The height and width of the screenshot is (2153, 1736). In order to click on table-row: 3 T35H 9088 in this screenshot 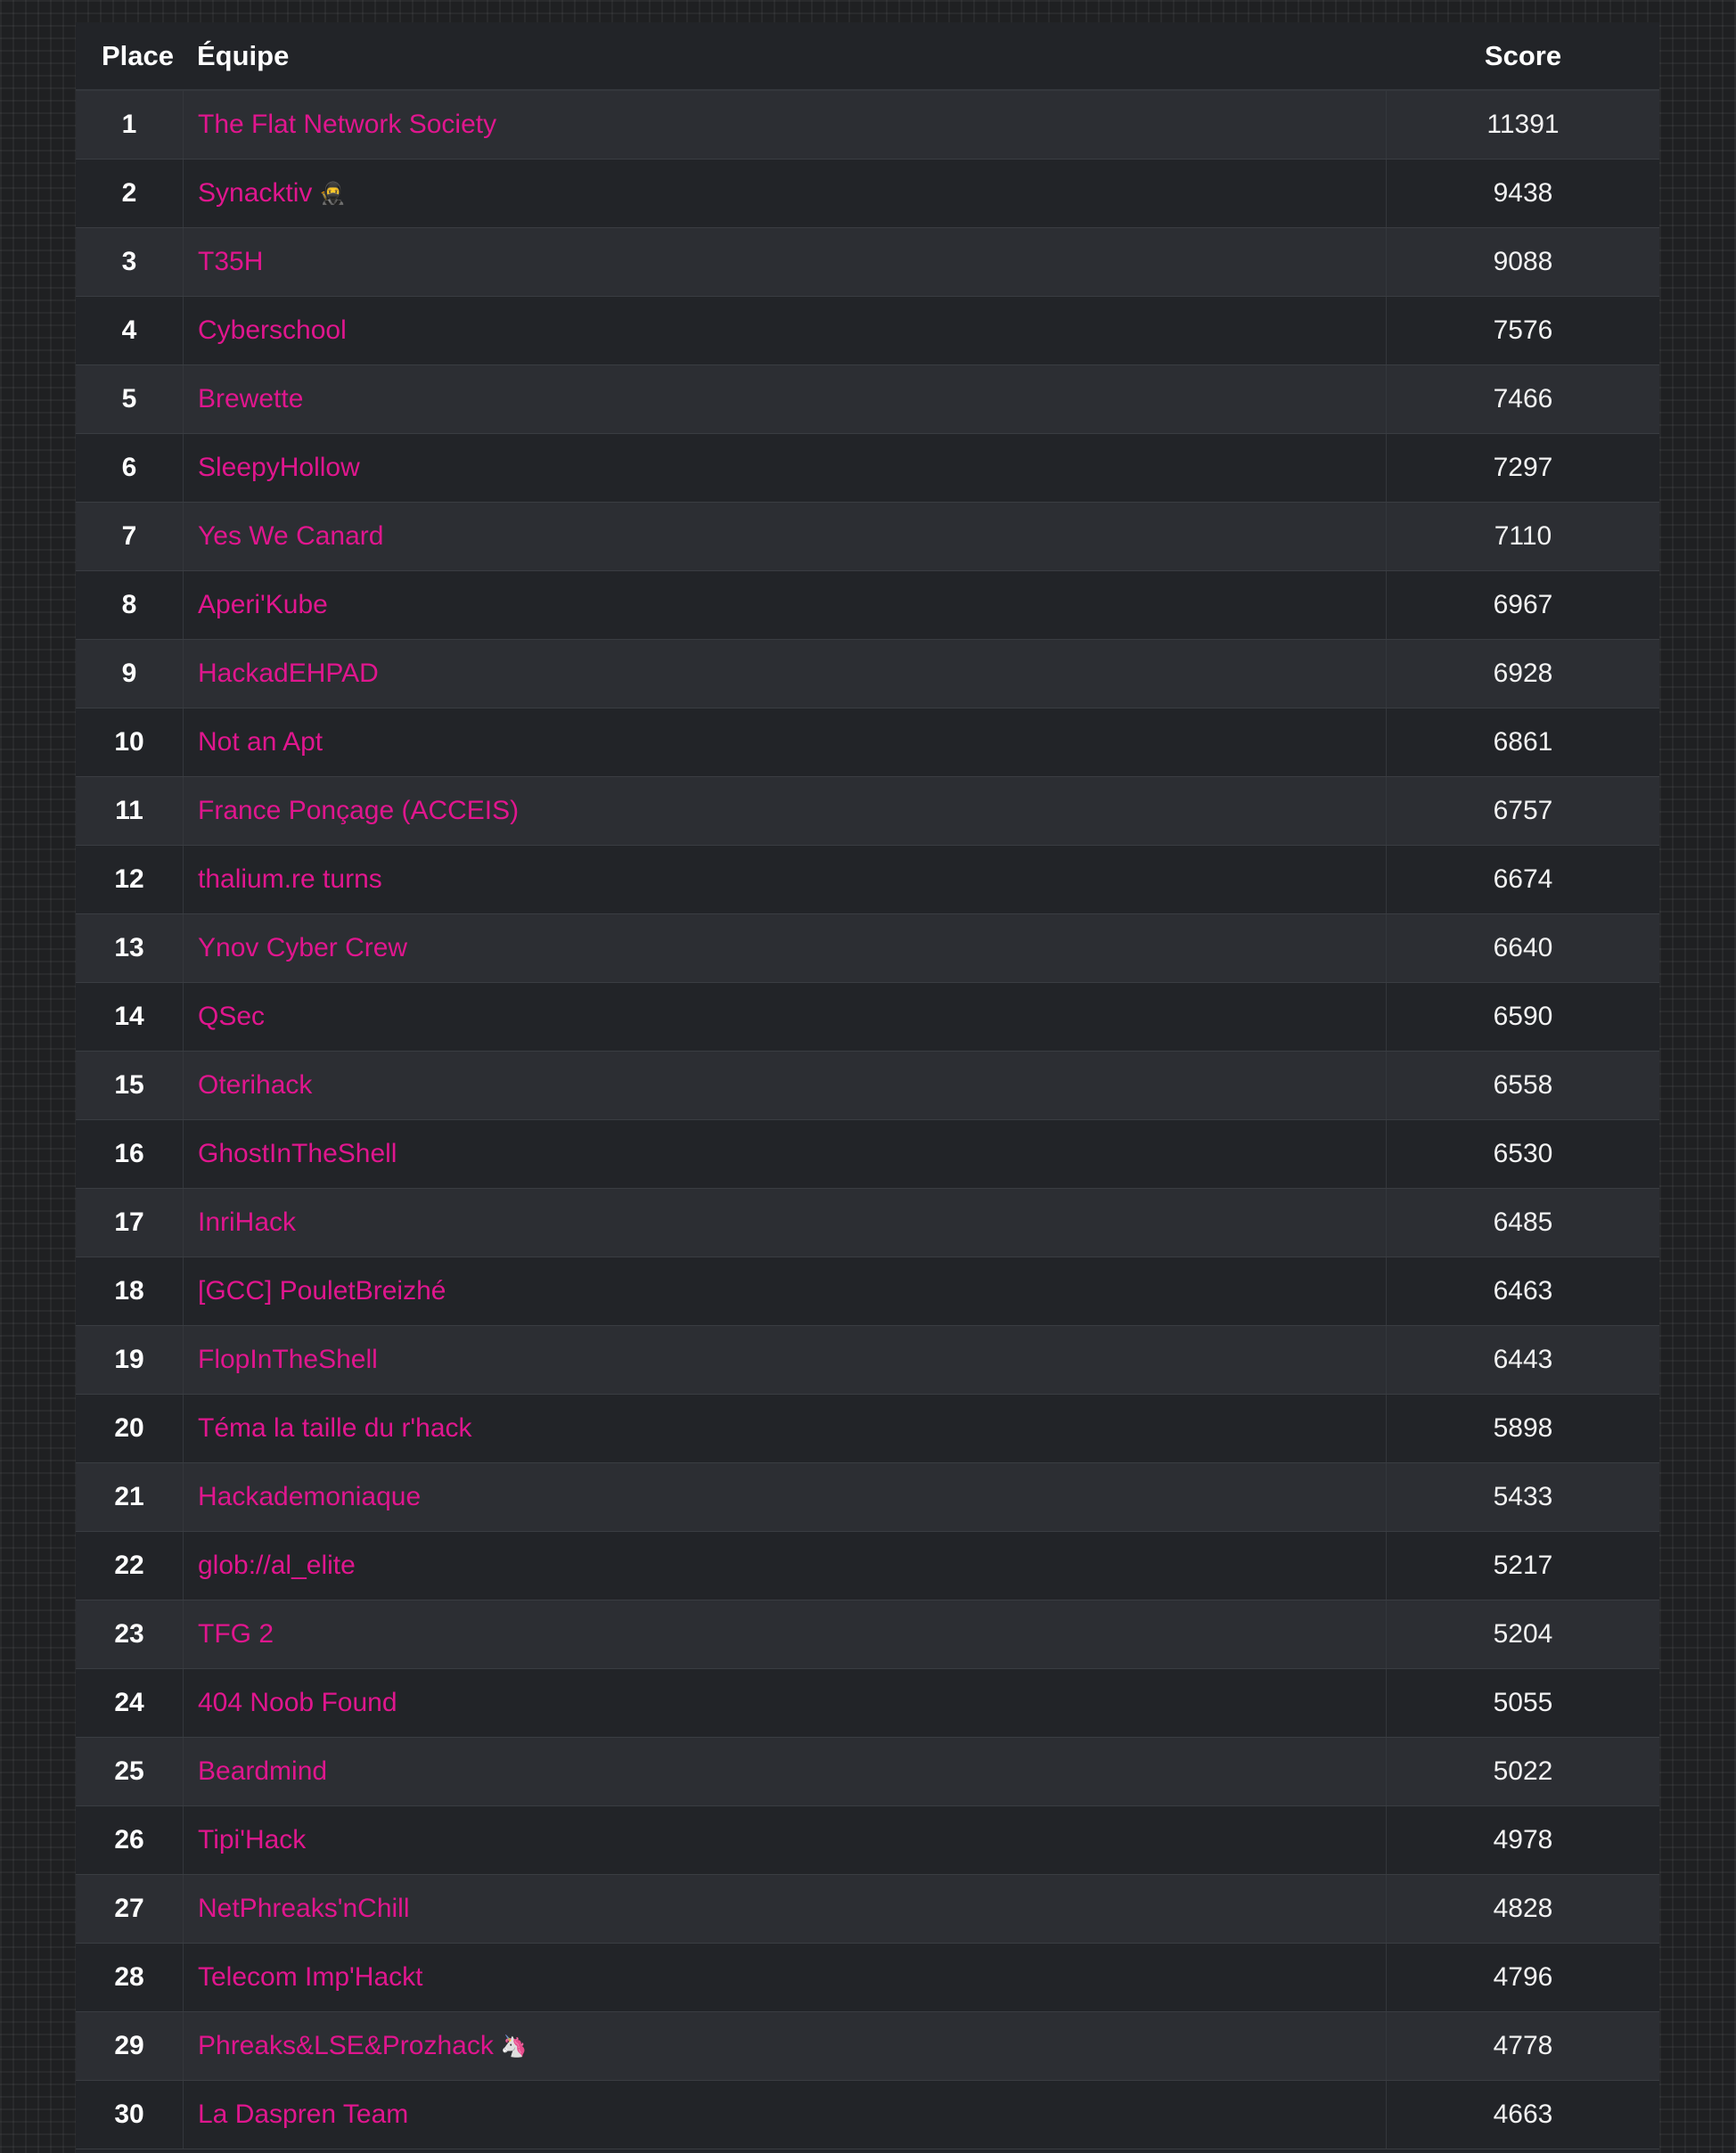, I will do `click(867, 262)`.